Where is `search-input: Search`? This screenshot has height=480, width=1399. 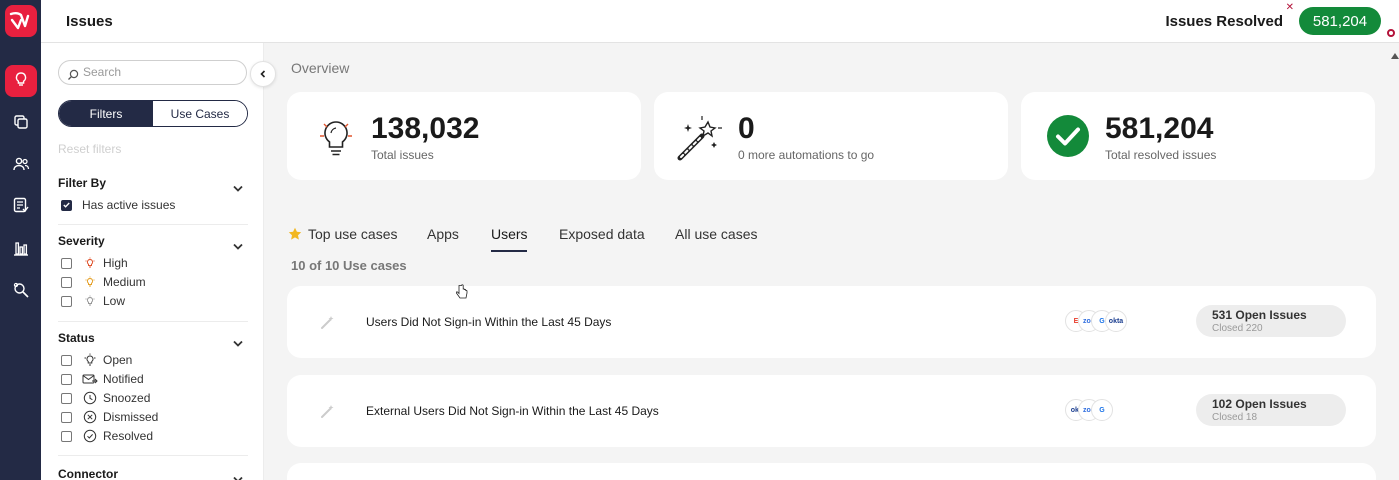
search-input: Search is located at coordinates (152, 72).